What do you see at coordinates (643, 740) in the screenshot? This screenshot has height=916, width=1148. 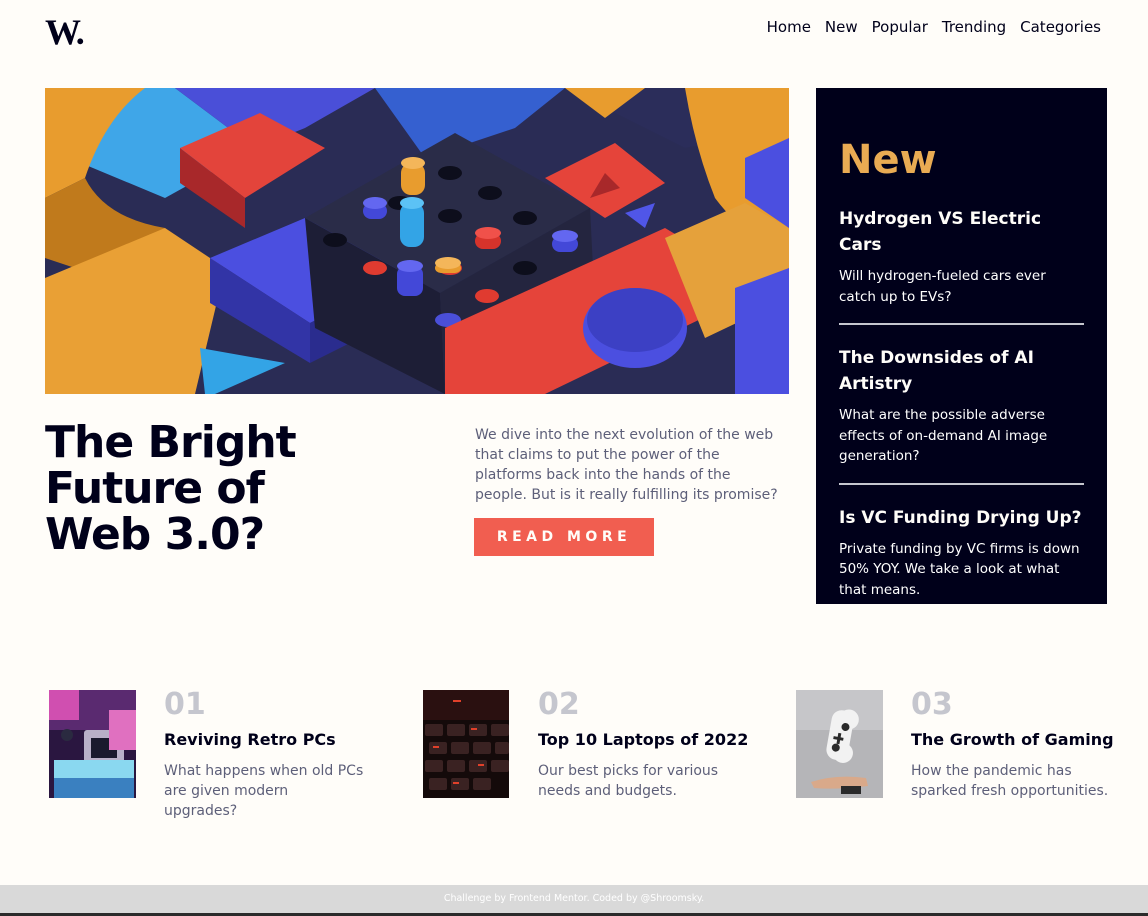 I see `card-title: Top 10 Laptops of 2022` at bounding box center [643, 740].